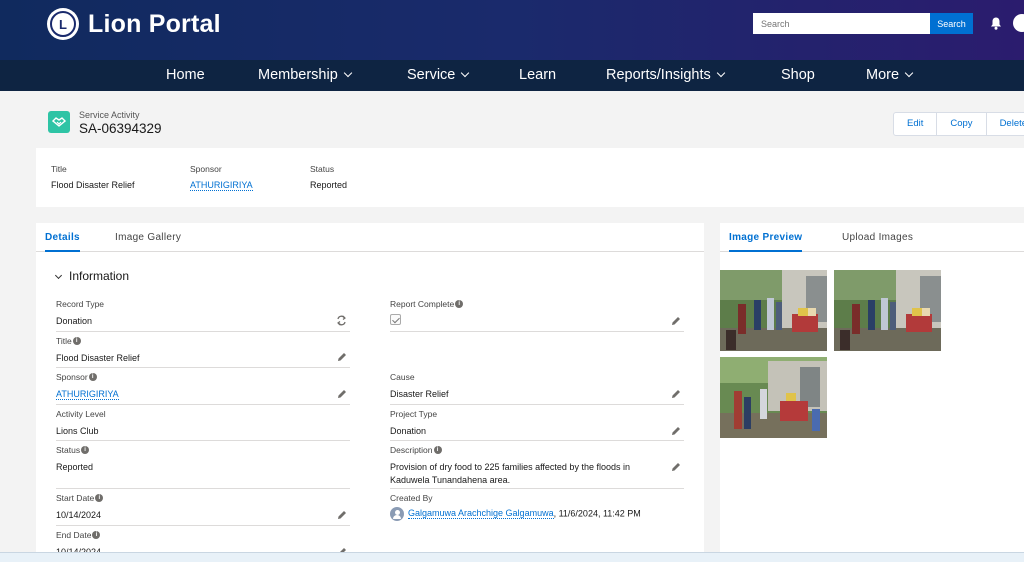 The height and width of the screenshot is (562, 1024). What do you see at coordinates (185, 75) in the screenshot?
I see `nav-item-home: Home` at bounding box center [185, 75].